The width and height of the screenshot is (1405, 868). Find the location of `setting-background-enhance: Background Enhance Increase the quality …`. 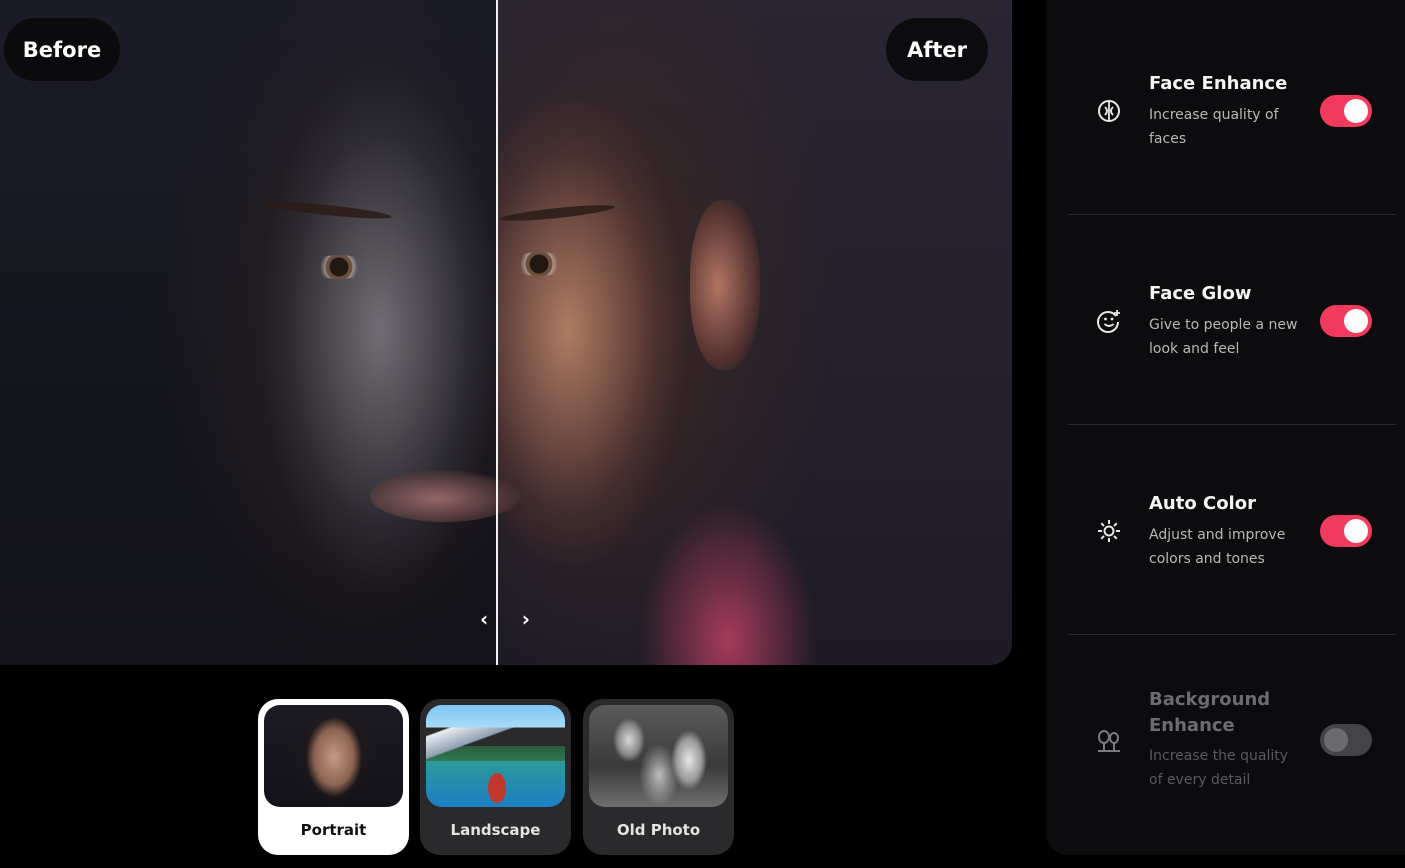

setting-background-enhance: Background Enhance Increase the quality … is located at coordinates (1225, 734).